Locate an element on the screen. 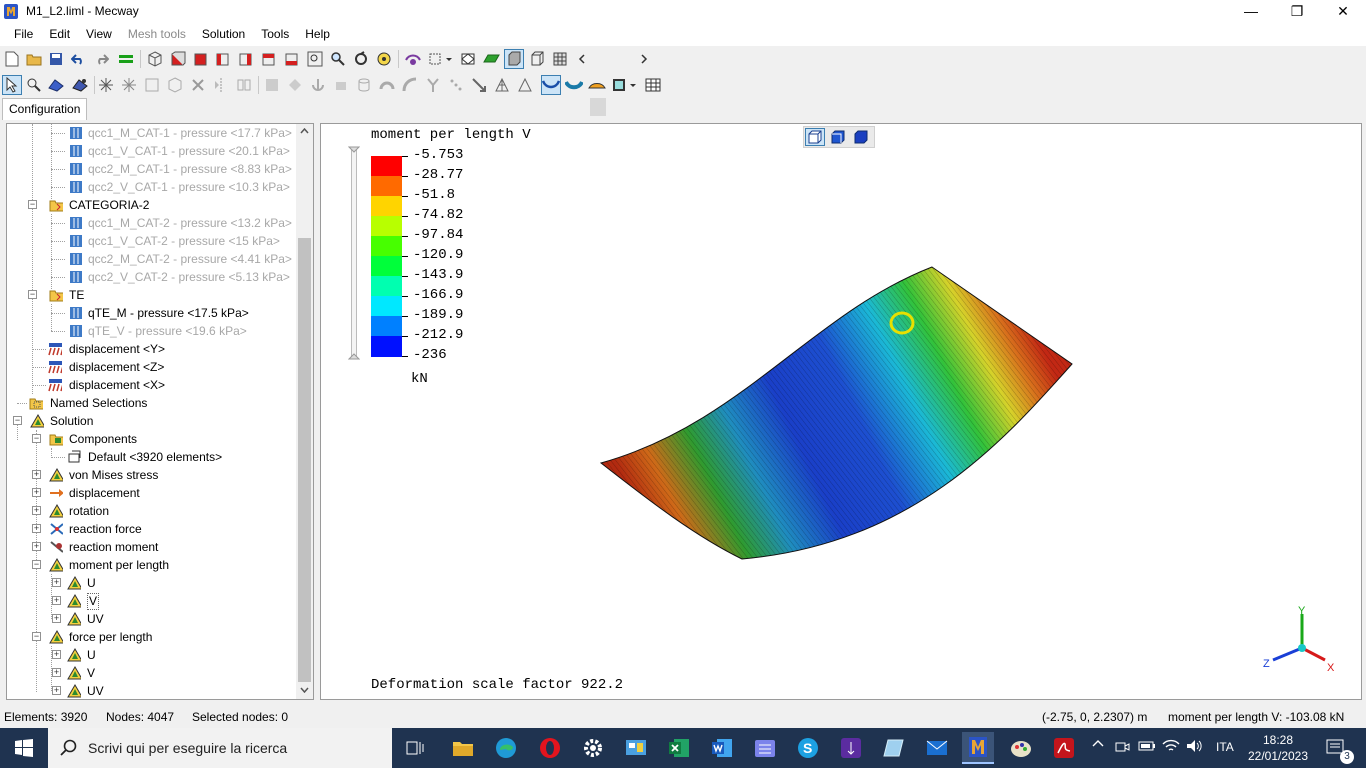 The height and width of the screenshot is (768, 1366). menu-file: File is located at coordinates (23, 35).